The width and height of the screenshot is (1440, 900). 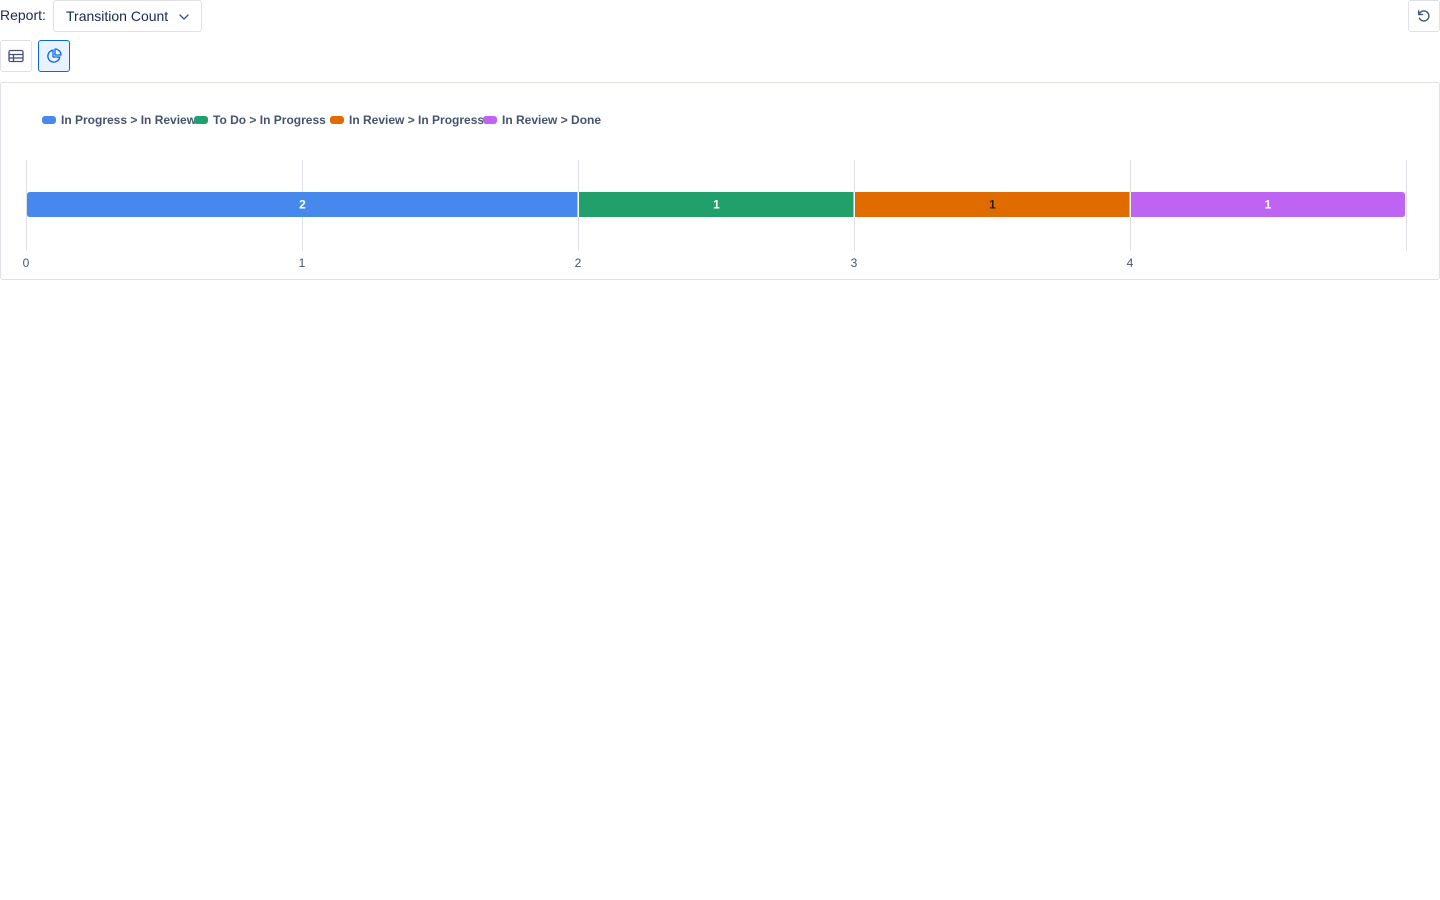 I want to click on refresh-button, so click(x=1424, y=16).